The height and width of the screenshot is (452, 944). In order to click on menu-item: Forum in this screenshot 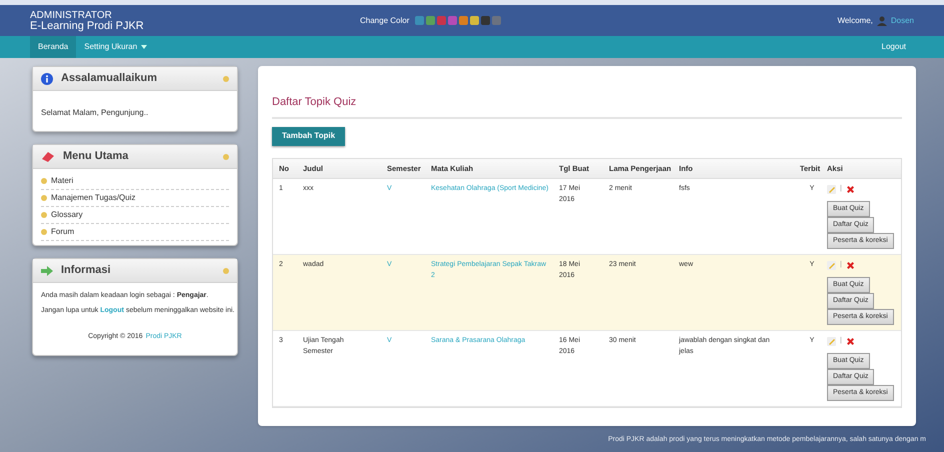, I will do `click(62, 232)`.